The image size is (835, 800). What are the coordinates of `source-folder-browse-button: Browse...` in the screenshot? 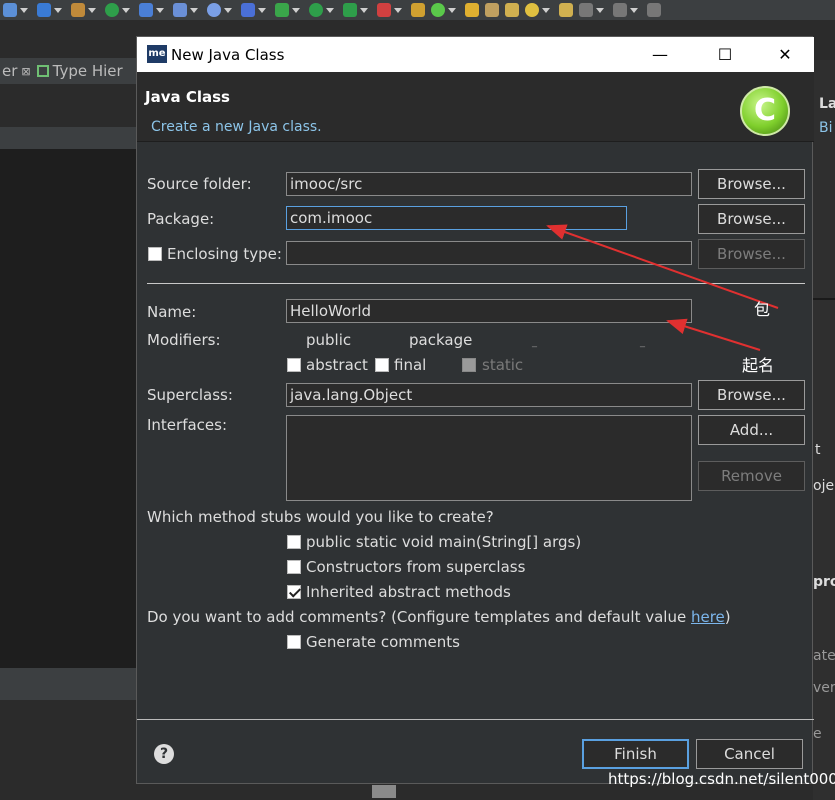 It's located at (751, 184).